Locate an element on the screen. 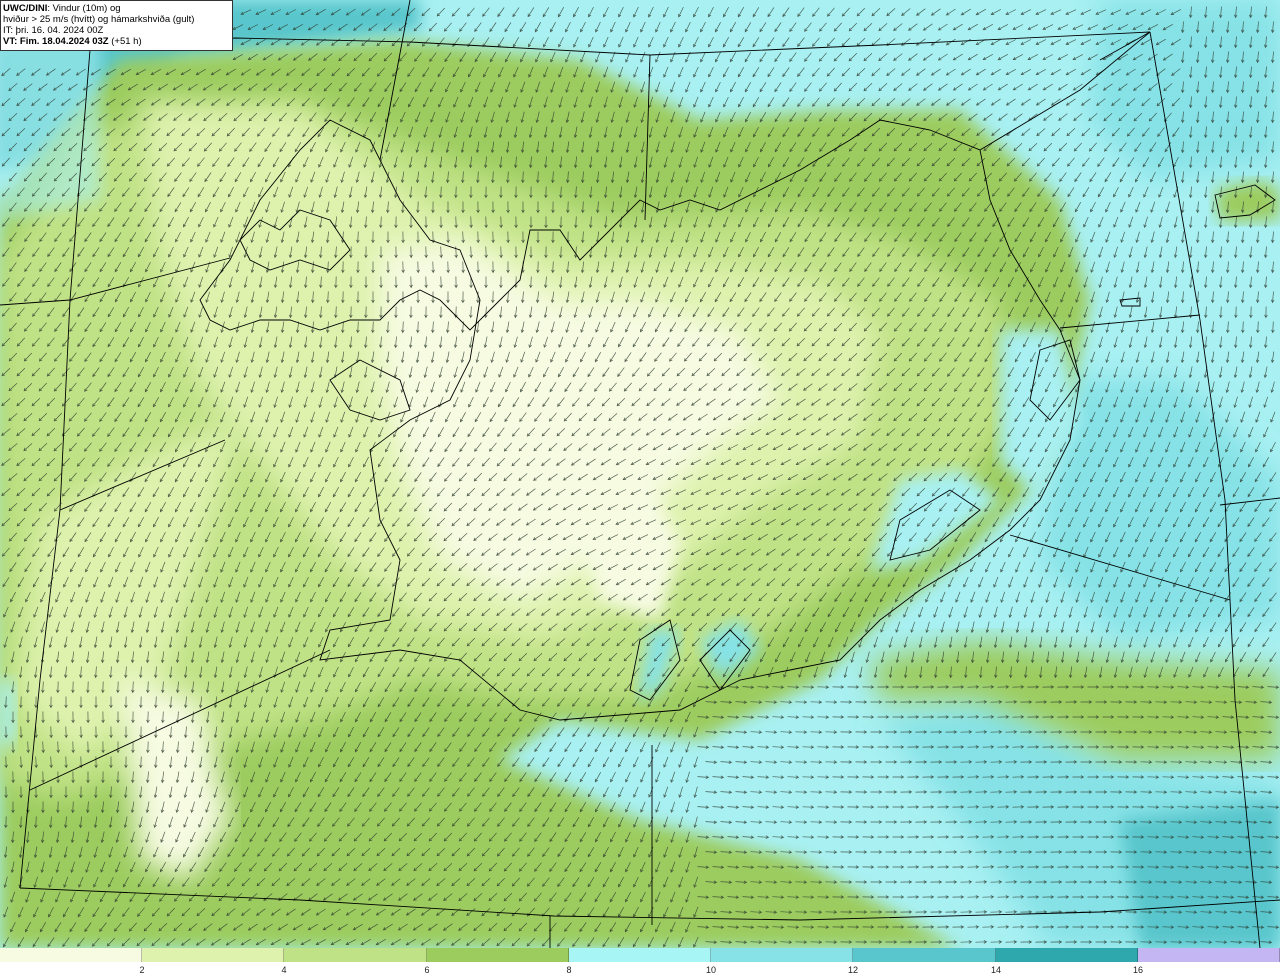 The height and width of the screenshot is (978, 1280). color-scale-legend: 2 4 6 8 10 12 14 16 is located at coordinates (640, 963).